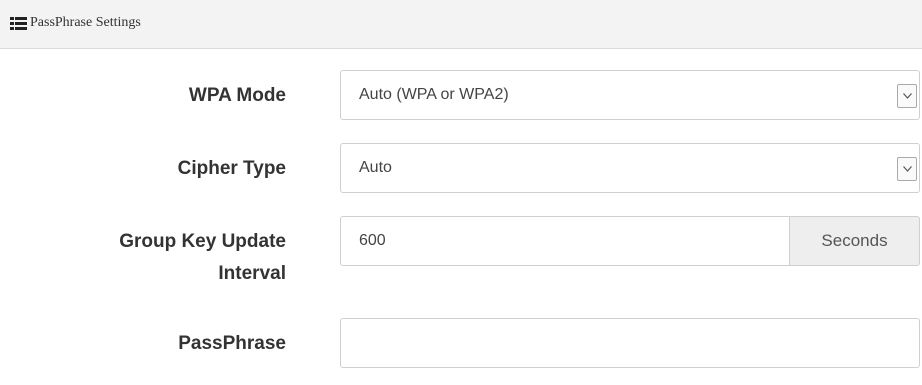  What do you see at coordinates (202, 241) in the screenshot?
I see `group-key-interval-label-line1: Group Key Update` at bounding box center [202, 241].